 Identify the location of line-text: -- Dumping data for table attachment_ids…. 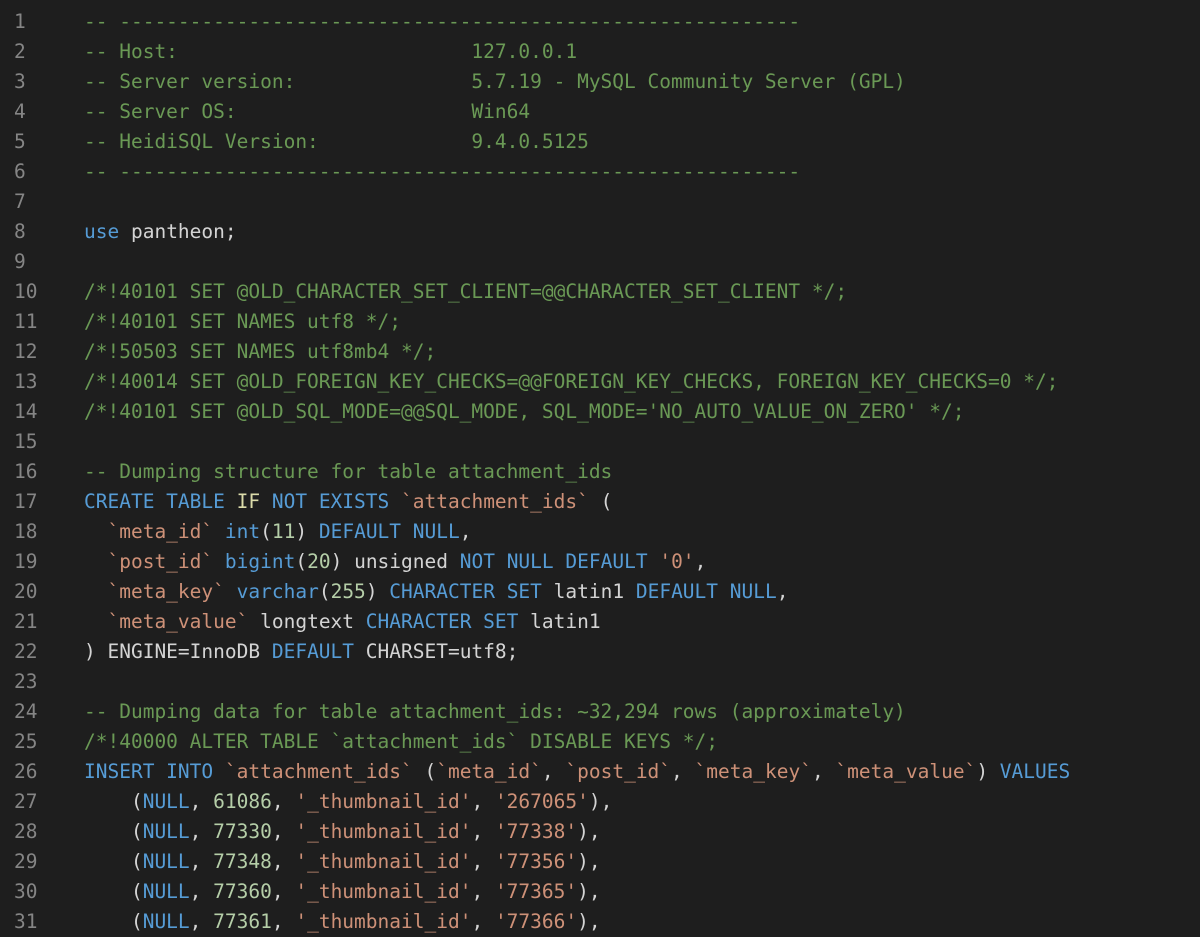
(642, 712).